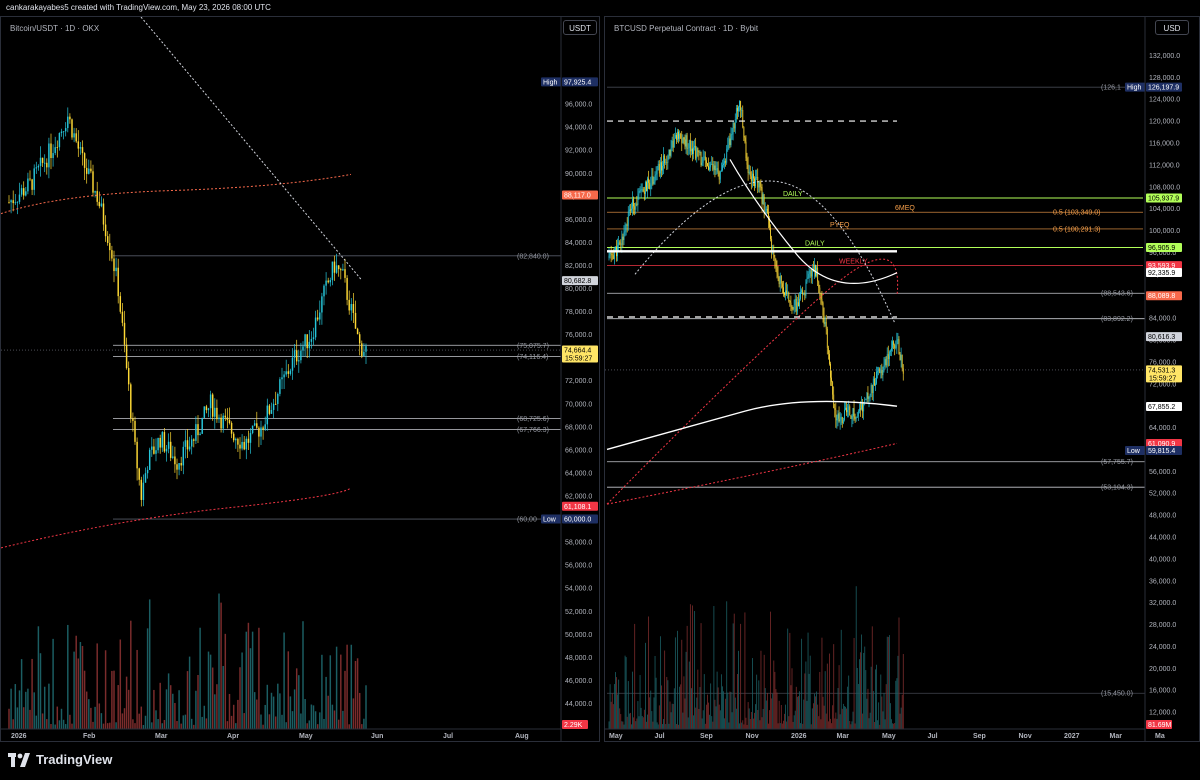  Describe the element at coordinates (1162, 428) in the screenshot. I see `y-tick-label: 64,000.0` at that location.